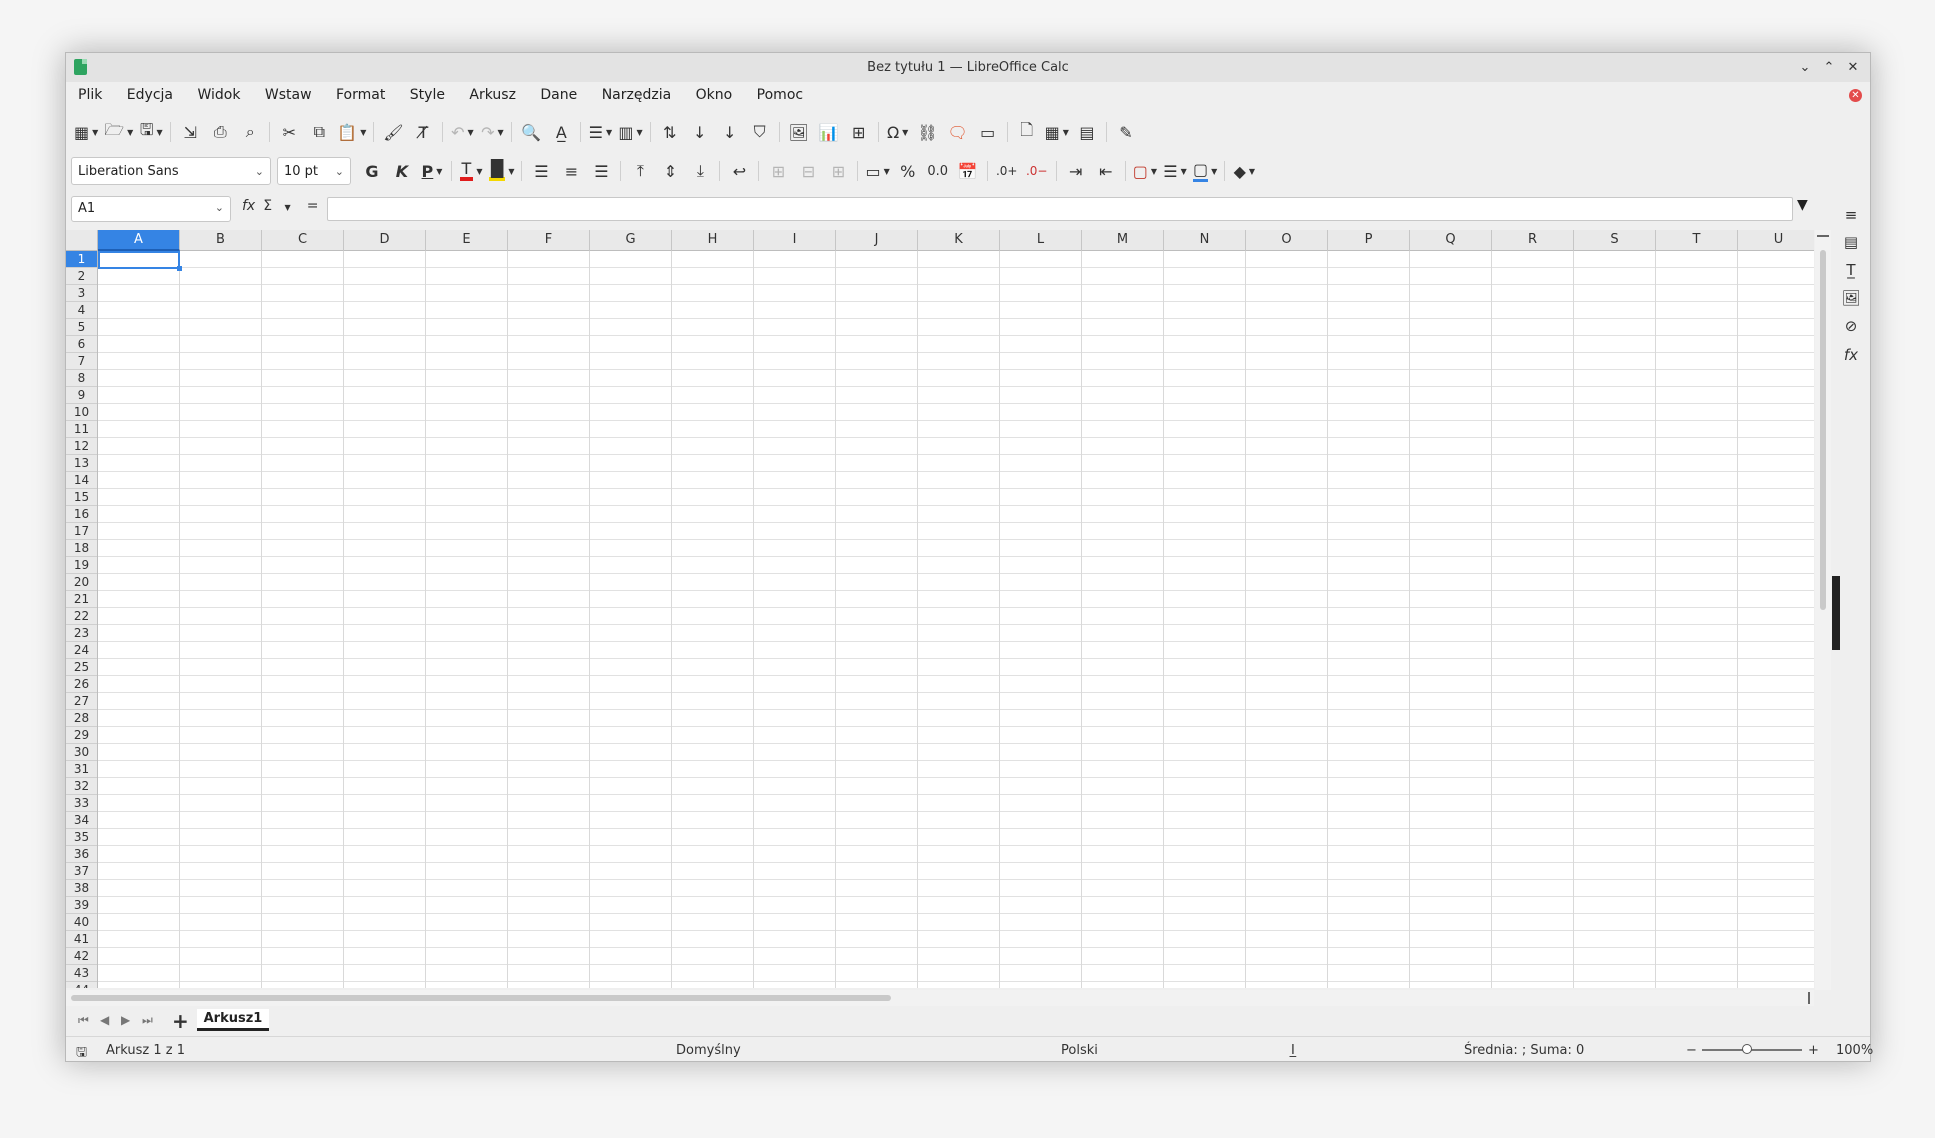  I want to click on insert-image-icon: 🖼, so click(799, 132).